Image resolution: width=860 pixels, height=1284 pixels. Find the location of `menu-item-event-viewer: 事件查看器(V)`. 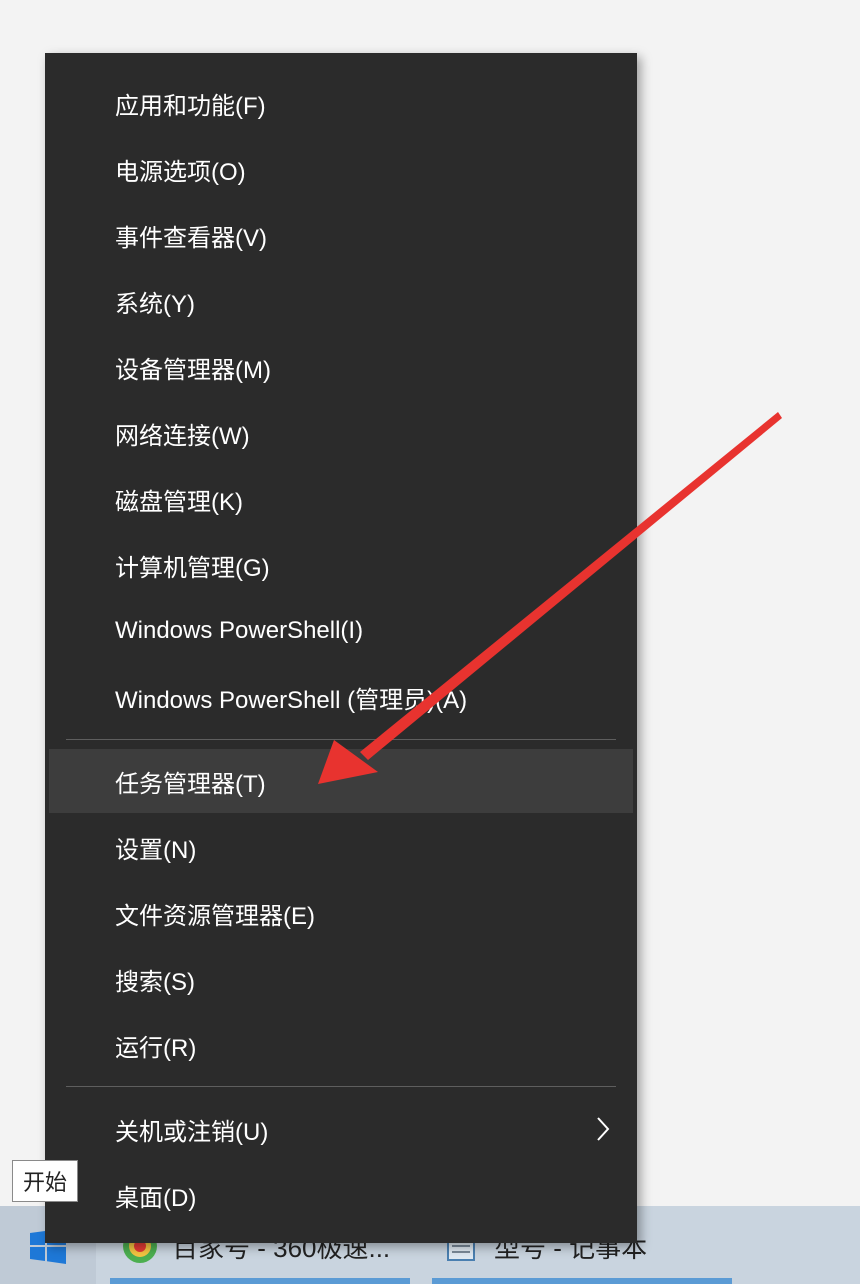

menu-item-event-viewer: 事件查看器(V) is located at coordinates (341, 235).